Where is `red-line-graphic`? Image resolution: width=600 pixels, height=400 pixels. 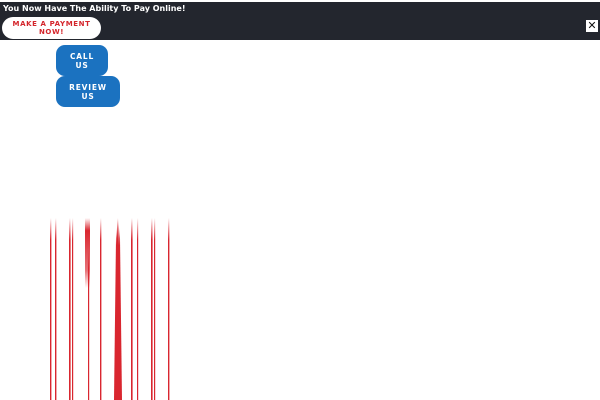 red-line-graphic is located at coordinates (110, 309).